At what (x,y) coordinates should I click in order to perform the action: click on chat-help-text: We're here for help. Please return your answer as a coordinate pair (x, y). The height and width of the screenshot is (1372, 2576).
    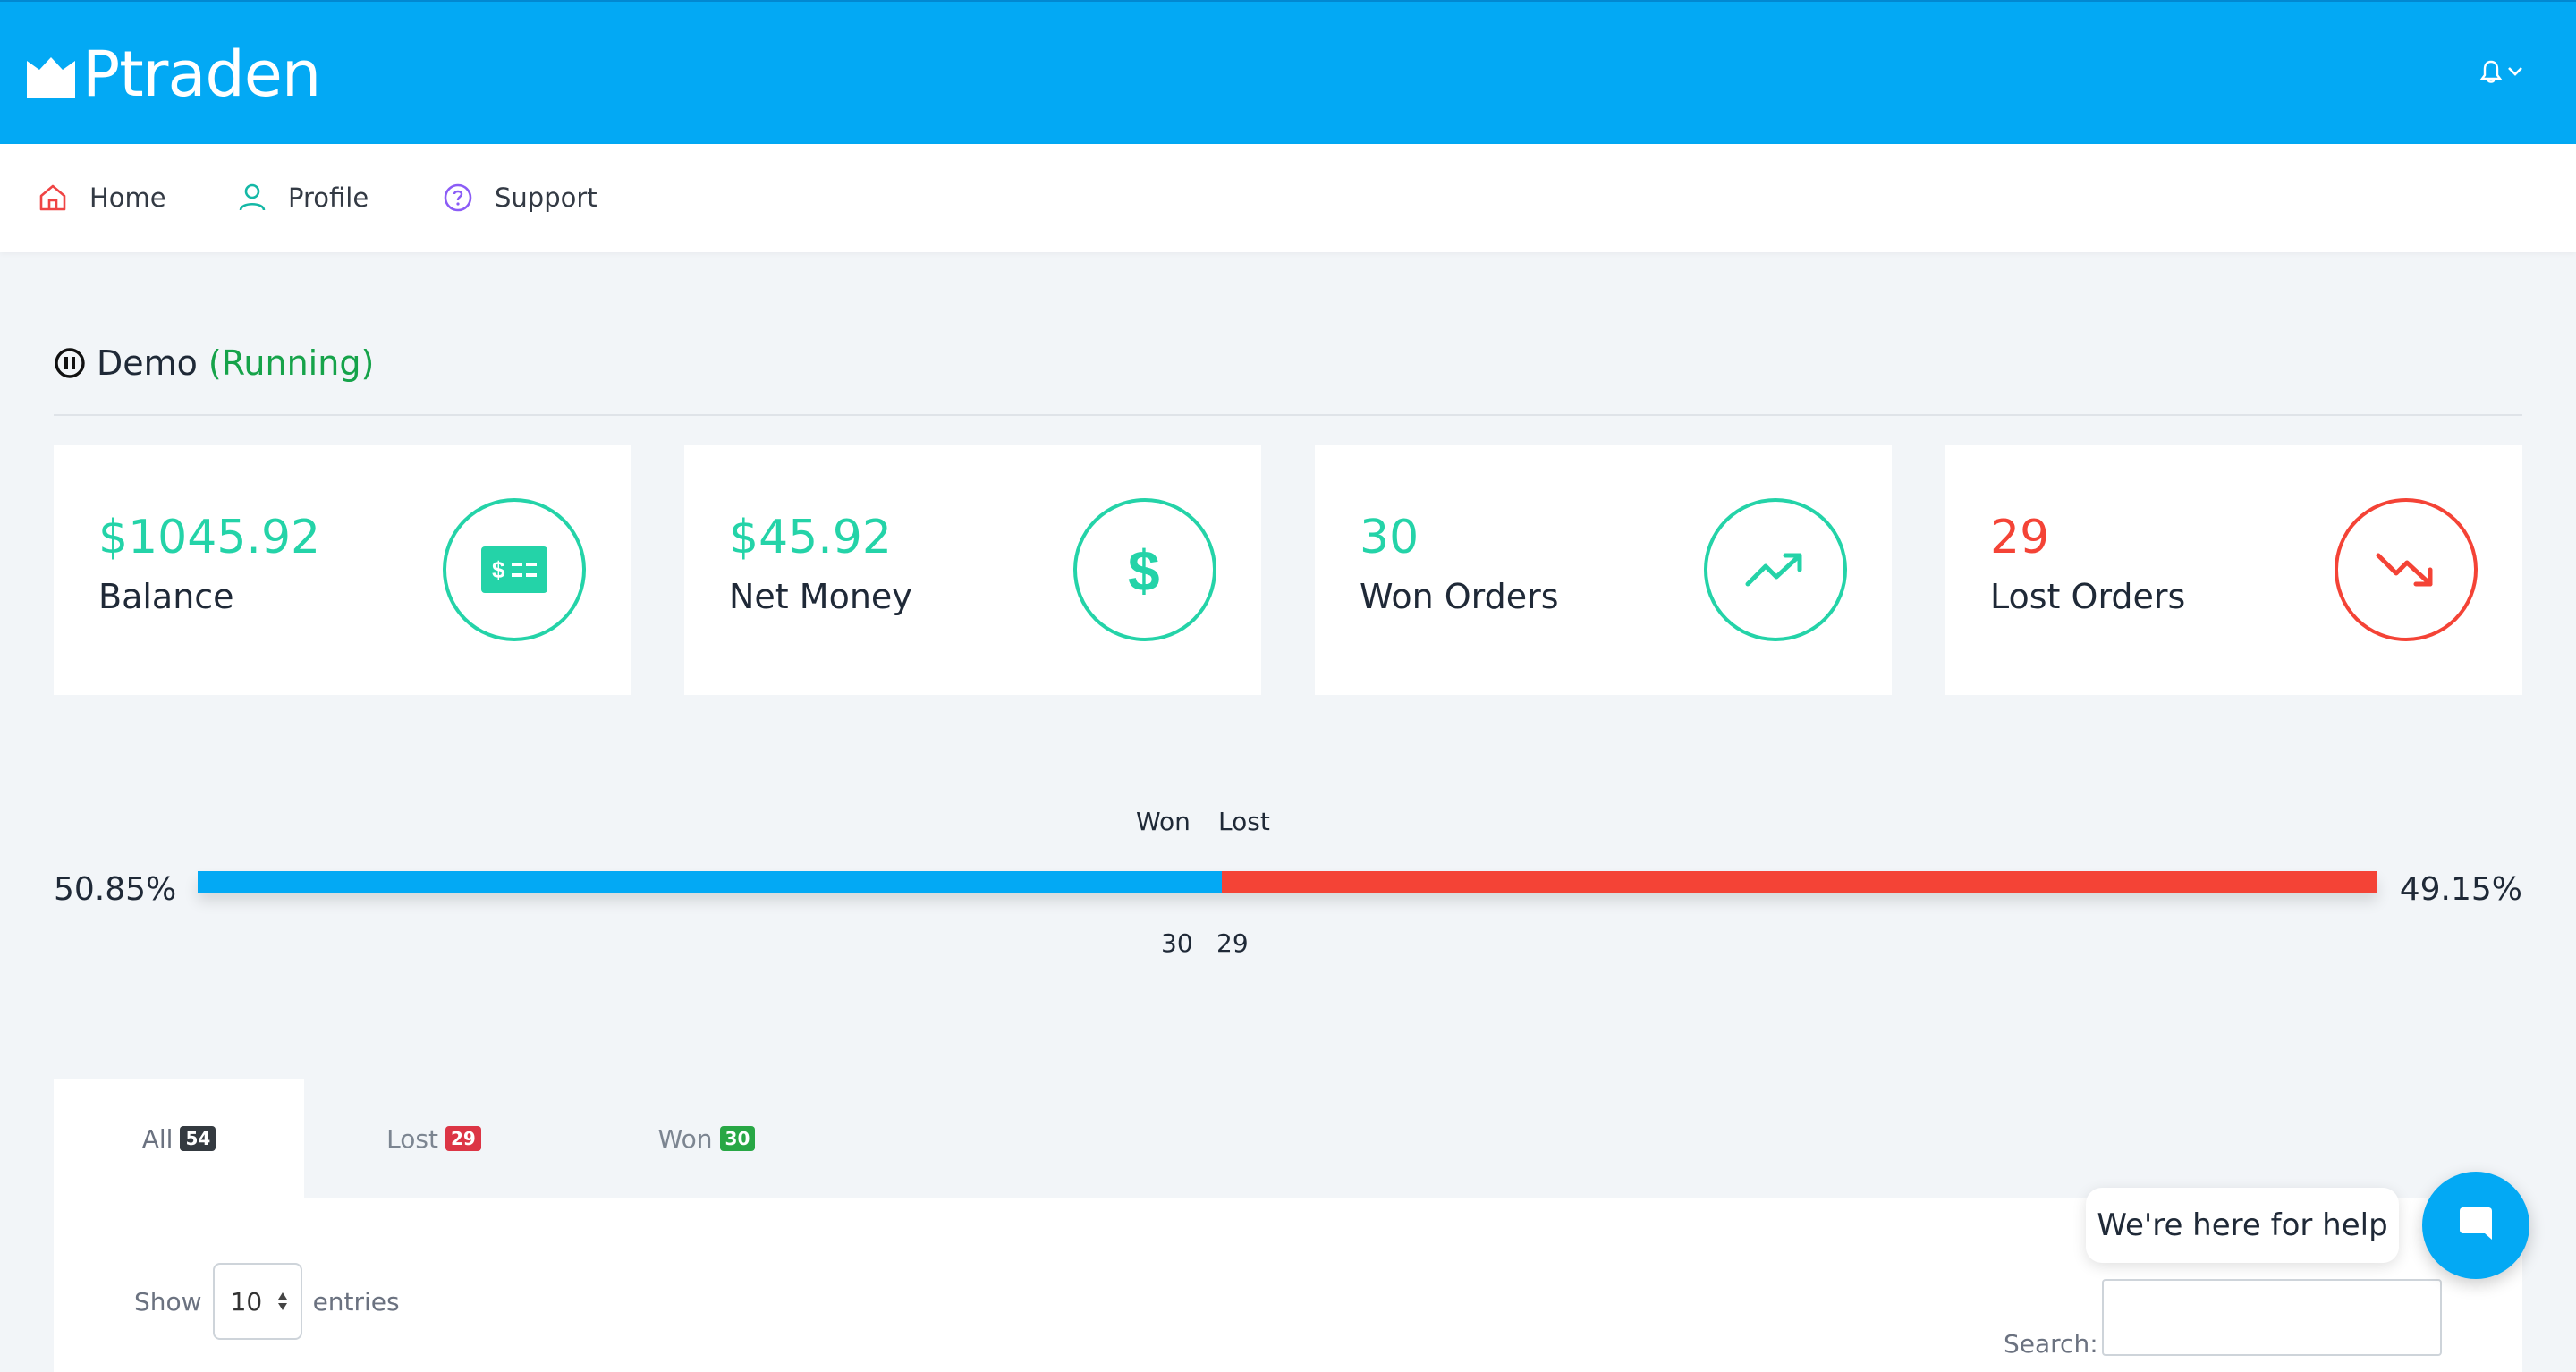
    Looking at the image, I should click on (2242, 1225).